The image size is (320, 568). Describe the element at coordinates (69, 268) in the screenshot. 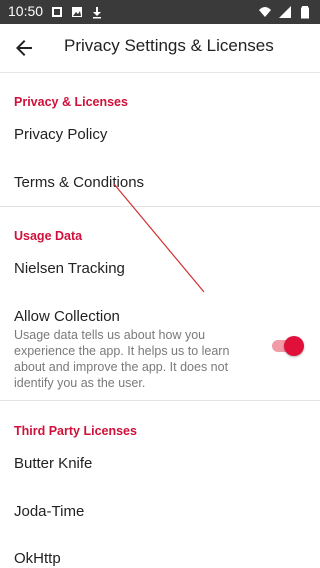

I see `nielsen-tracking-item: Nielsen Tracking` at that location.